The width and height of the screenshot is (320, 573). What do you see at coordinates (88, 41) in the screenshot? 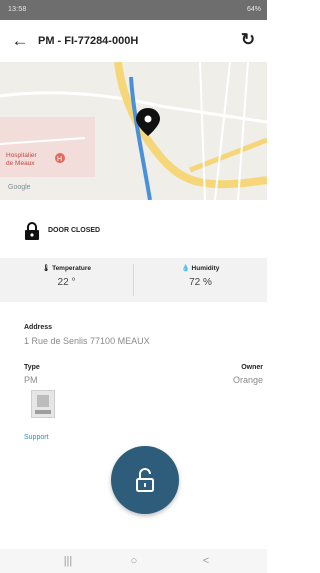
I see `page-title: PM - FI-77284-000H` at bounding box center [88, 41].